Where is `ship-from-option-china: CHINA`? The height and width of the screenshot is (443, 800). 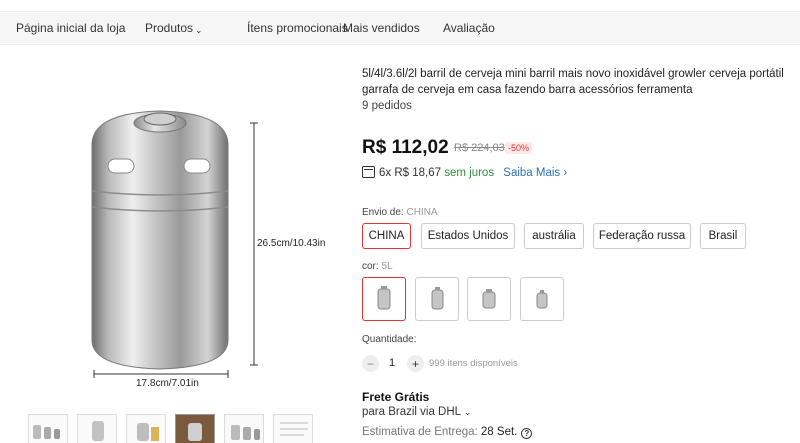
ship-from-option-china: CHINA is located at coordinates (386, 236).